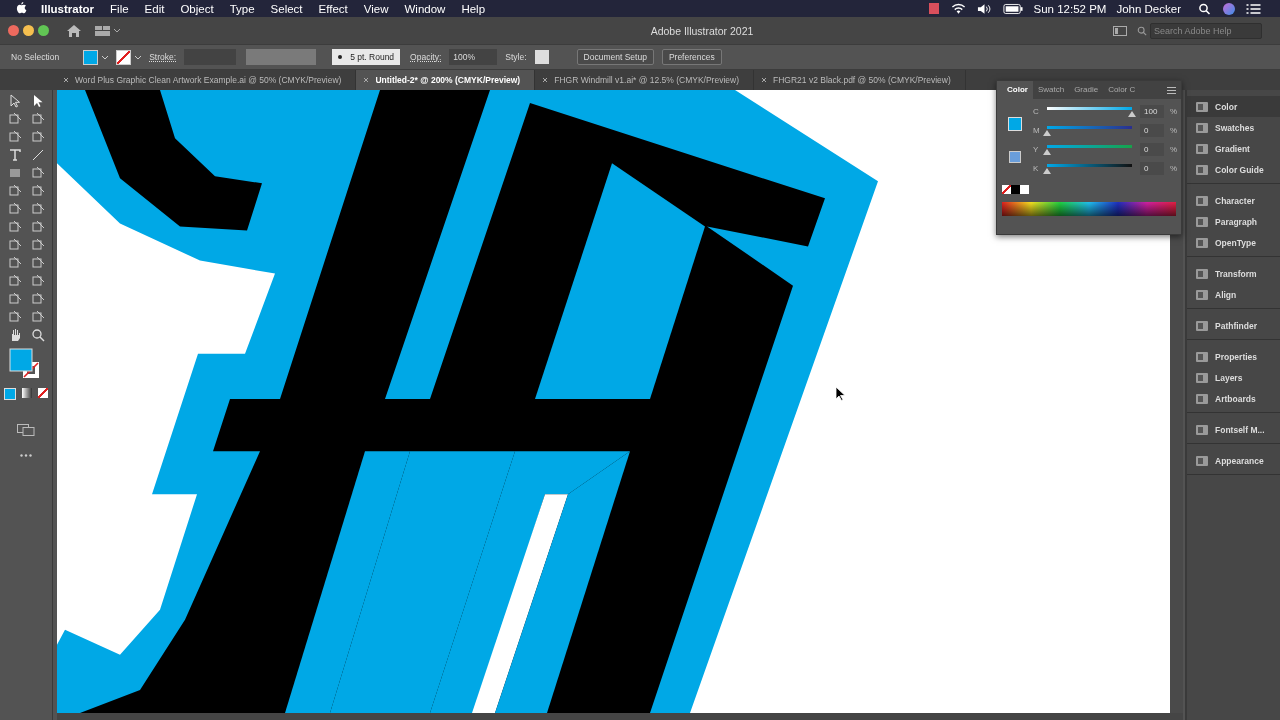 This screenshot has width=1280, height=720. What do you see at coordinates (37, 335) in the screenshot?
I see `zoom-icon` at bounding box center [37, 335].